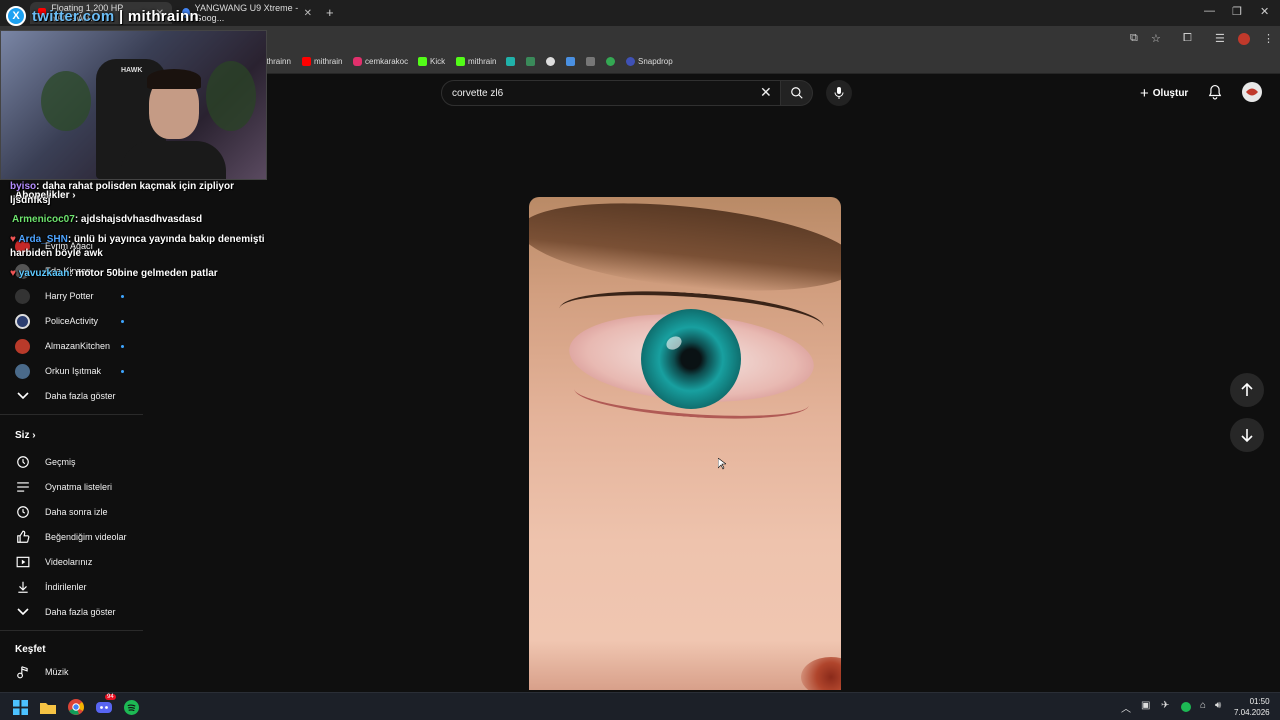  I want to click on star-icon: ☆, so click(1156, 38).